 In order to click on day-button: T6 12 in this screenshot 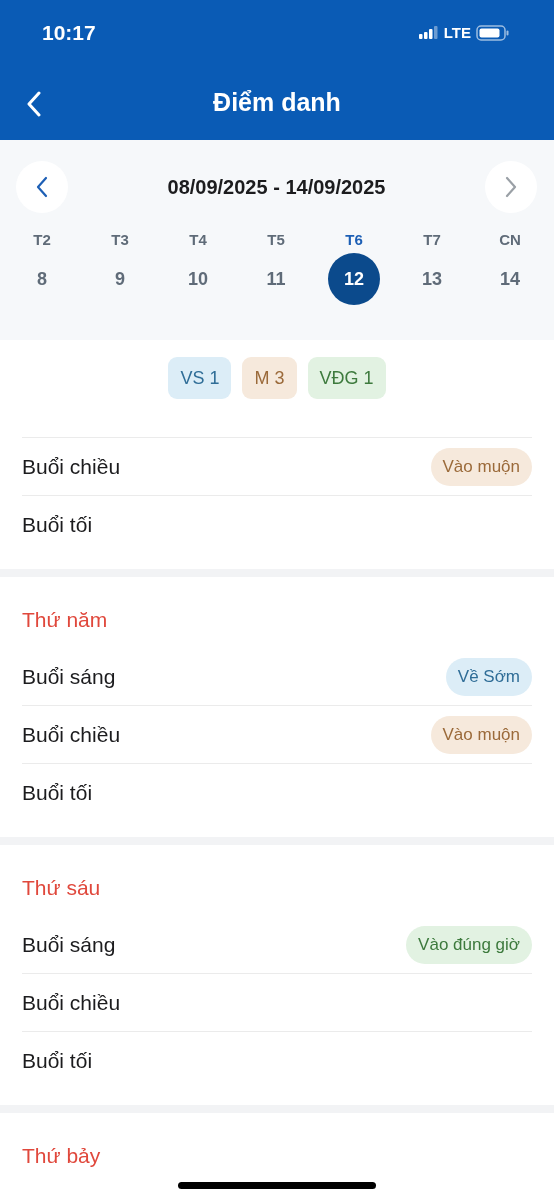, I will do `click(354, 266)`.